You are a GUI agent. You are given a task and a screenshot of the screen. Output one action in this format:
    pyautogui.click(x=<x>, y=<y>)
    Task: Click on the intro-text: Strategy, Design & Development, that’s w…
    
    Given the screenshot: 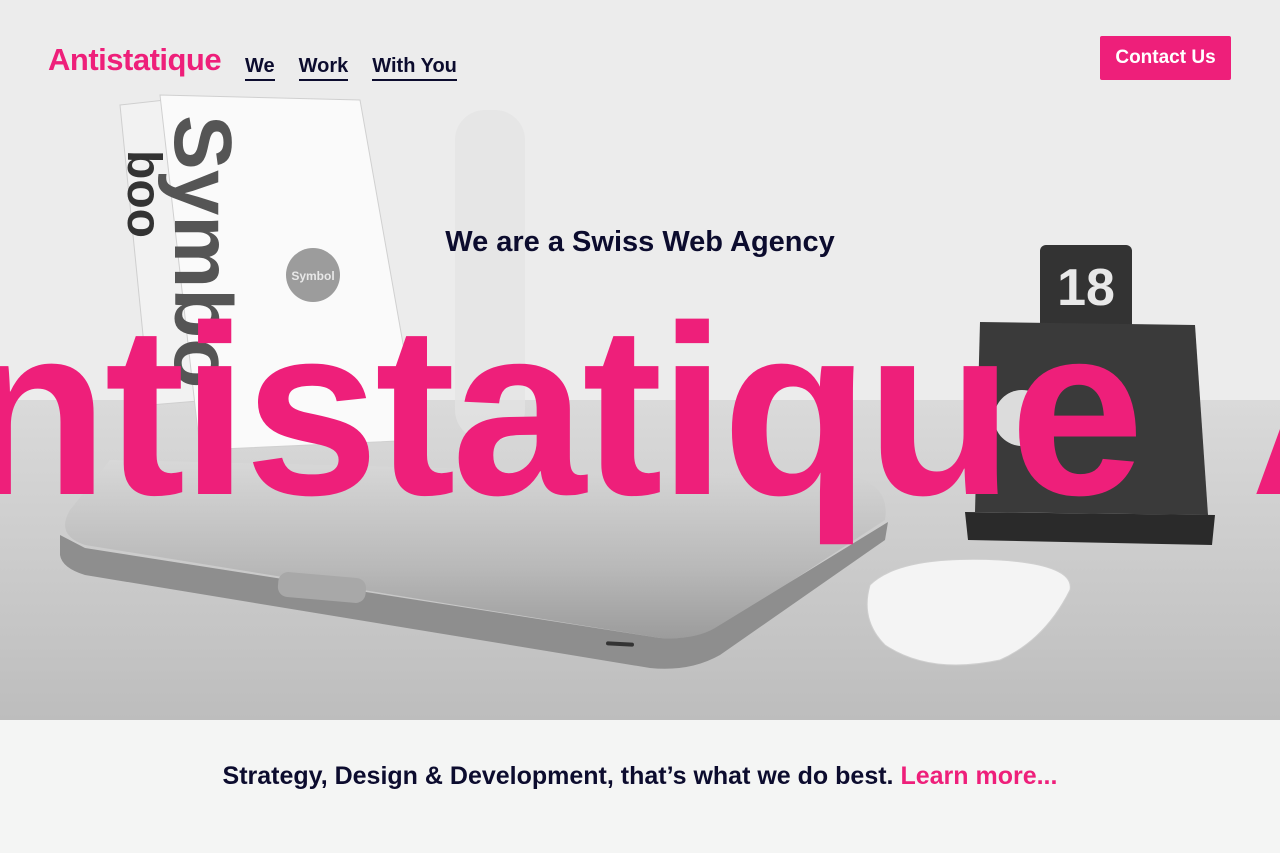 What is the action you would take?
    pyautogui.click(x=640, y=776)
    